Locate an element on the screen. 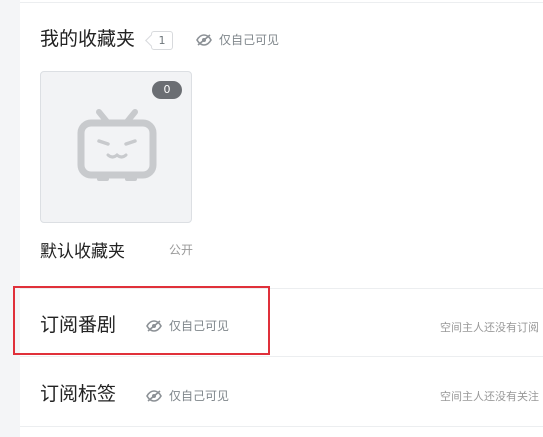  bangumi-empty-hint: 空间主人还没有订阅 is located at coordinates (489, 327).